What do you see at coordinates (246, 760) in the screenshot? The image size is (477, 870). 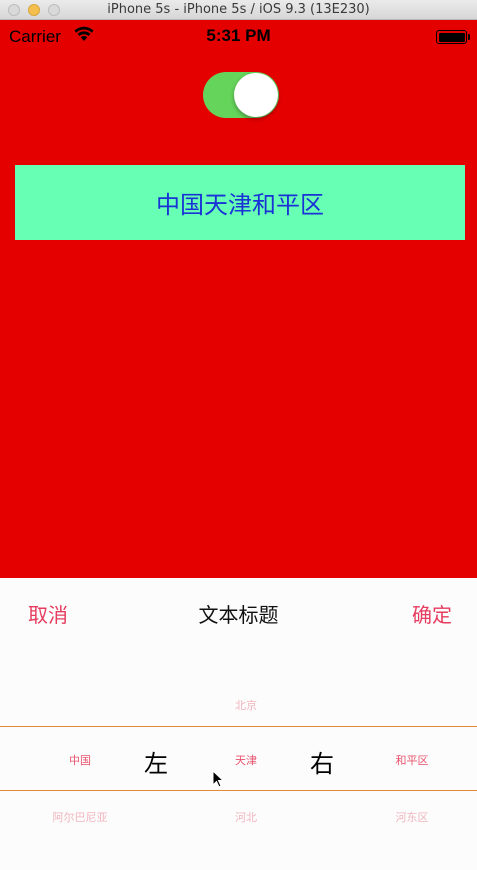 I see `picker-city-selected: 天津` at bounding box center [246, 760].